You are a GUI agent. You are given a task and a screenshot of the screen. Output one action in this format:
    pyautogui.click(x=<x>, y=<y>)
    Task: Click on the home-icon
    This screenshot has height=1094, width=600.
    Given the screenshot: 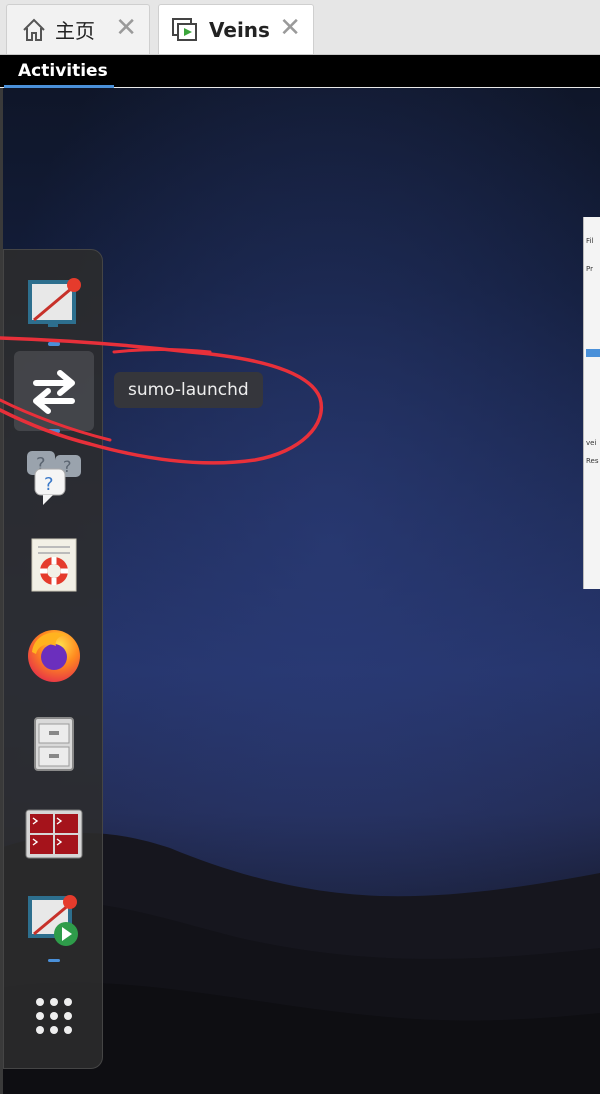 What is the action you would take?
    pyautogui.click(x=34, y=29)
    